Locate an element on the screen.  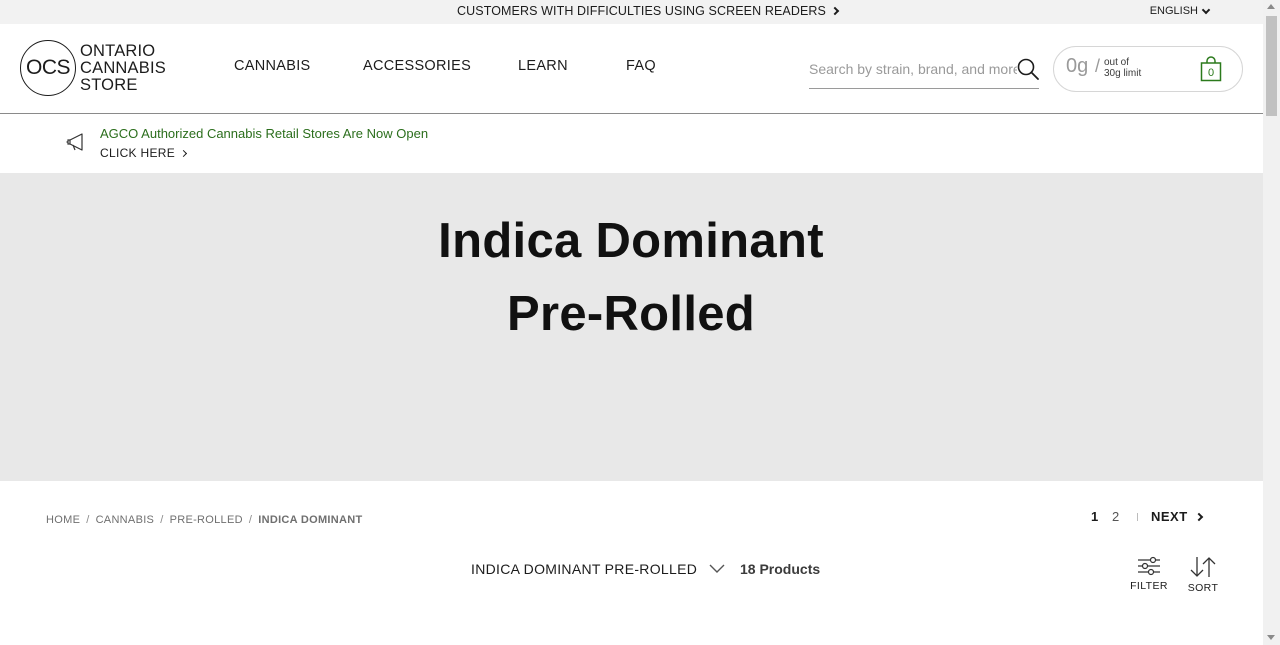
category-dropdown: INDICA DOMINANT PRE-ROLLED is located at coordinates (598, 569).